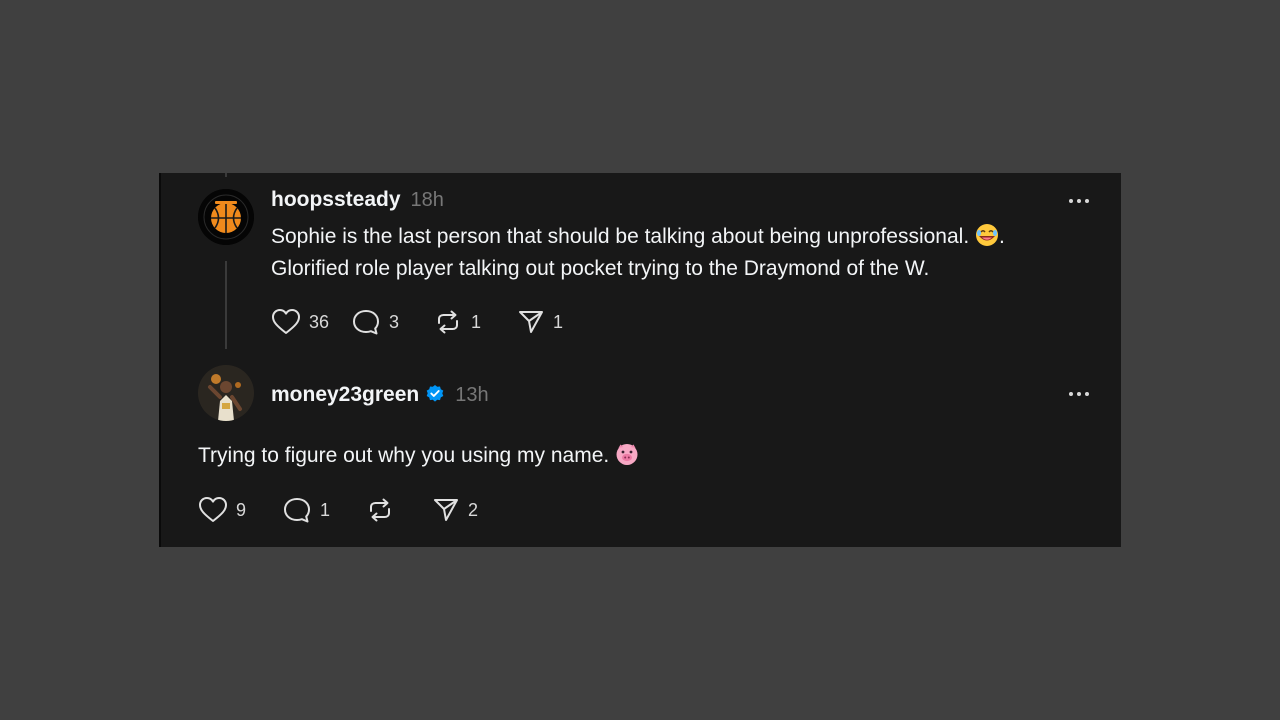  I want to click on post-actions: 9 1 2, so click(338, 510).